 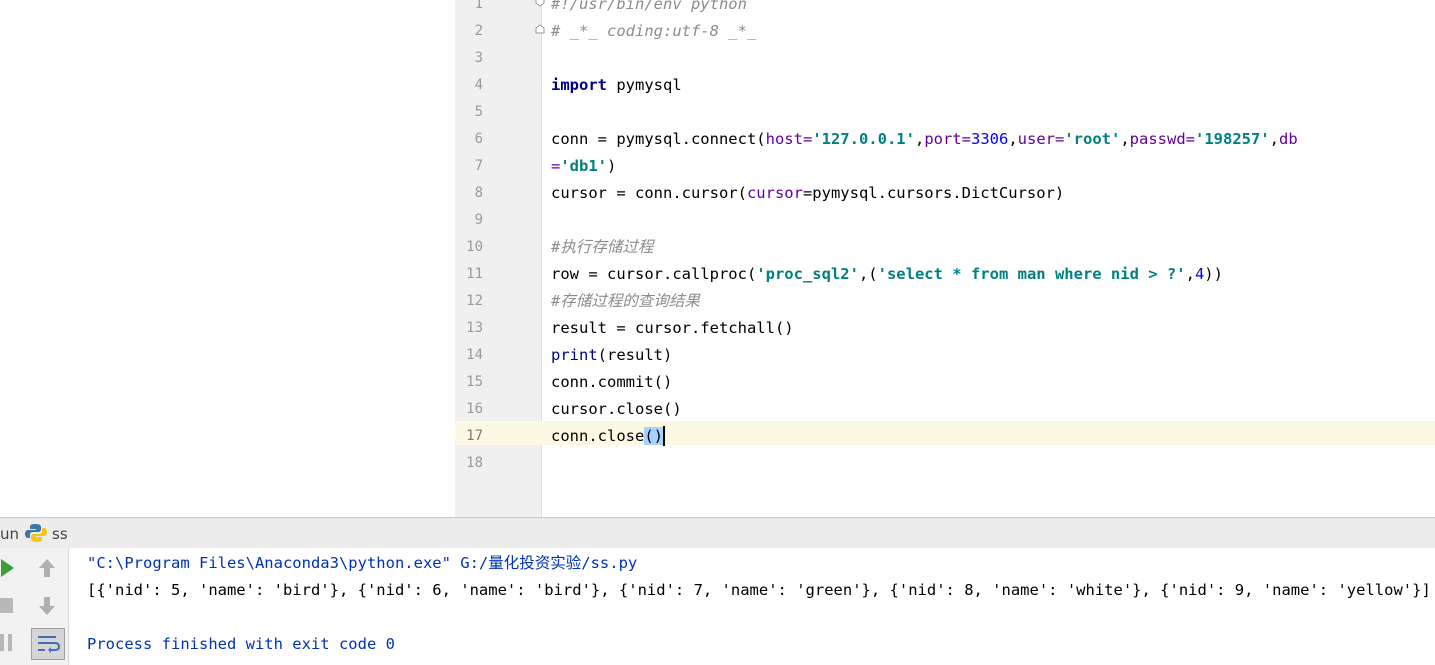 What do you see at coordinates (1041, 139) in the screenshot?
I see `param-name: user=` at bounding box center [1041, 139].